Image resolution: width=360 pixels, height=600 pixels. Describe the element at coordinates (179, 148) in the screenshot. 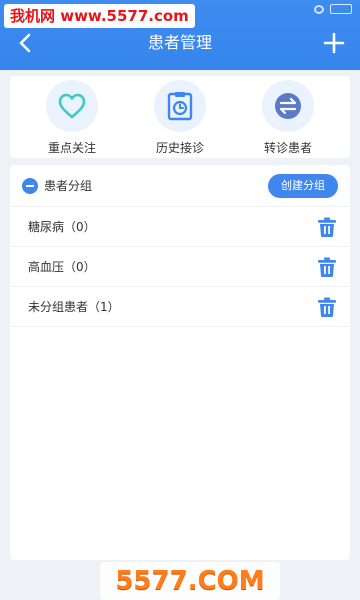

I see `quick-action-history-label: 历史接诊` at that location.